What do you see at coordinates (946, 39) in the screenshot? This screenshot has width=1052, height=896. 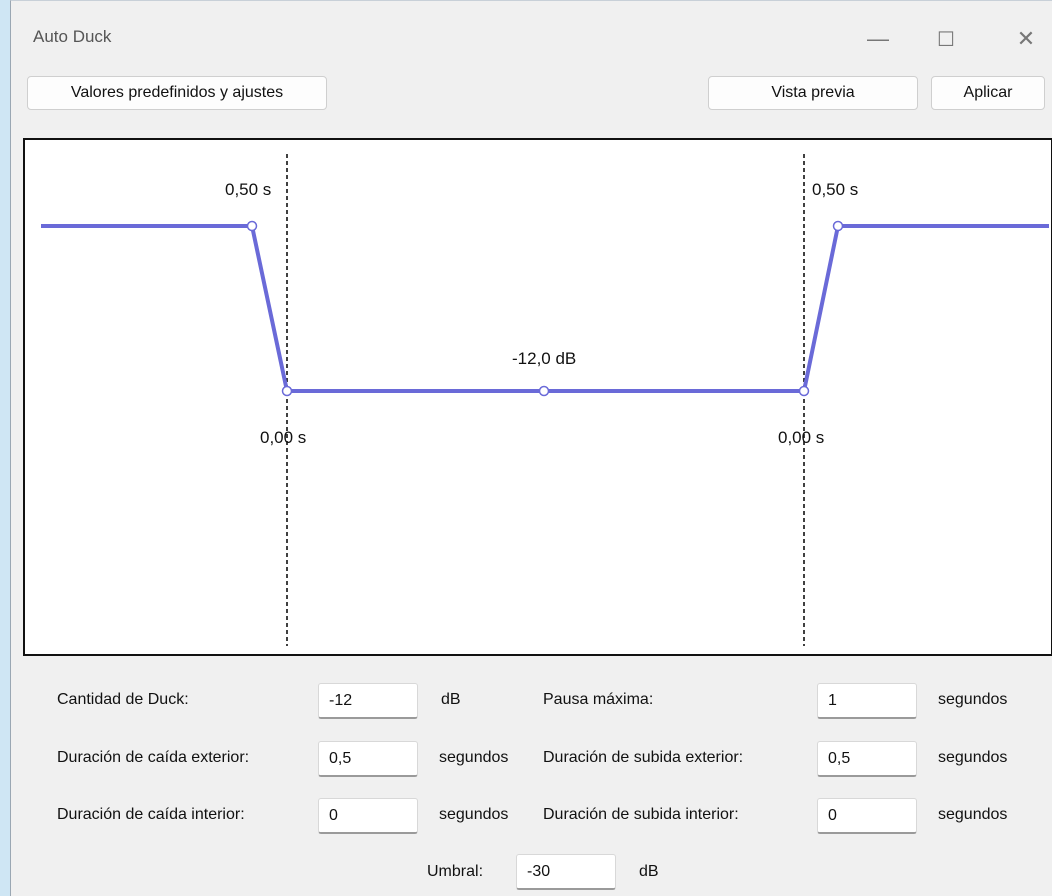 I see `maximize-icon: ☐` at bounding box center [946, 39].